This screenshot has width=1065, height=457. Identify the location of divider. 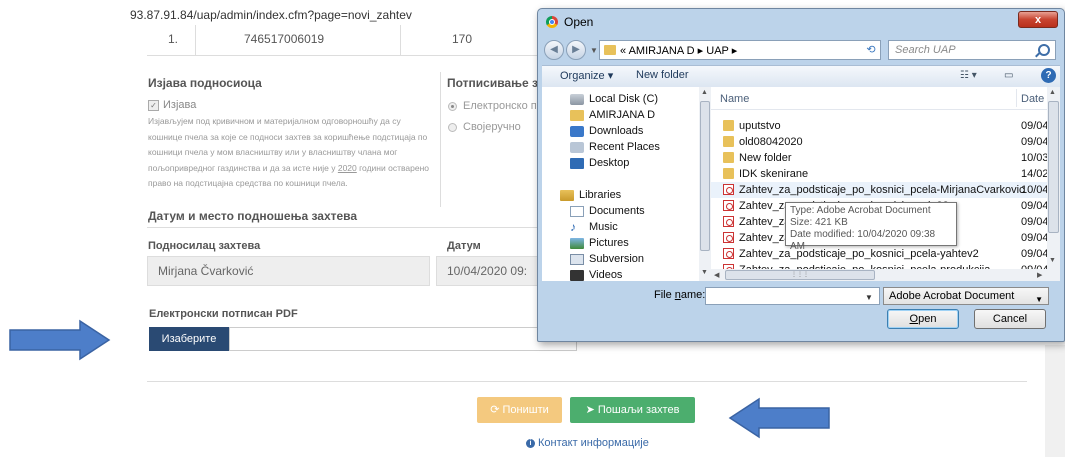
(587, 381).